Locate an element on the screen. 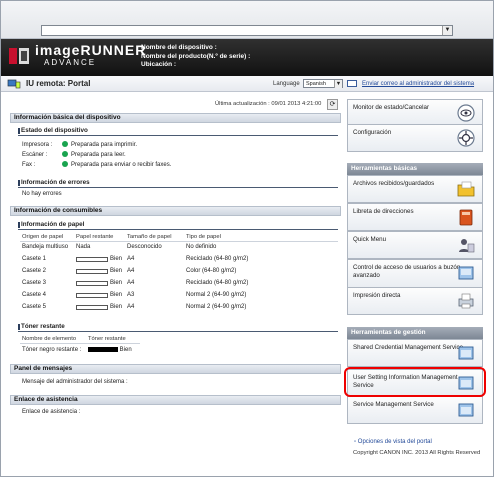 The image size is (494, 477). consumables-header: Información de consumibles is located at coordinates (175, 211).